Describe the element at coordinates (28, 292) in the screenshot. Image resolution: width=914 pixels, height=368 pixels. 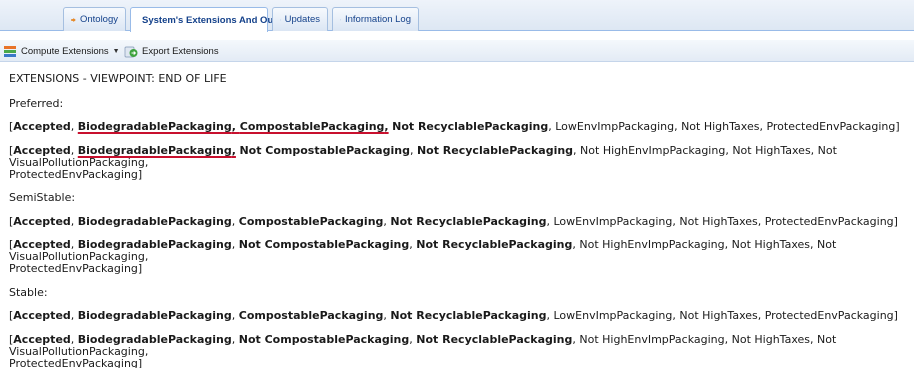
I see `section-title-stable: Stable:` at that location.